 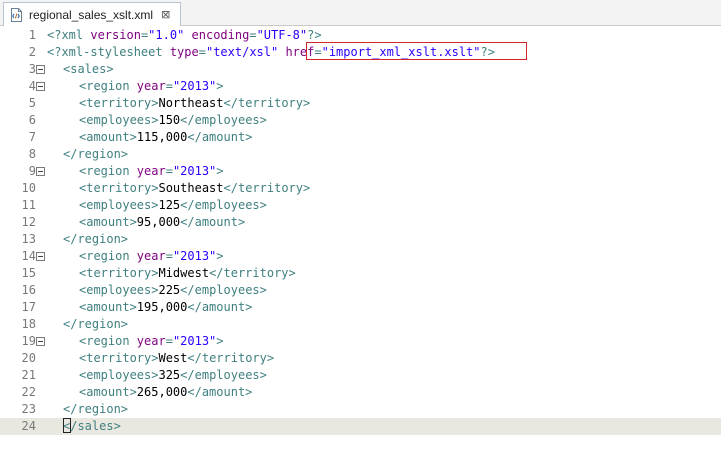 I want to click on tab-regional-sales-xslt: regional_sales_xslt.xml ⊠, so click(x=92, y=14).